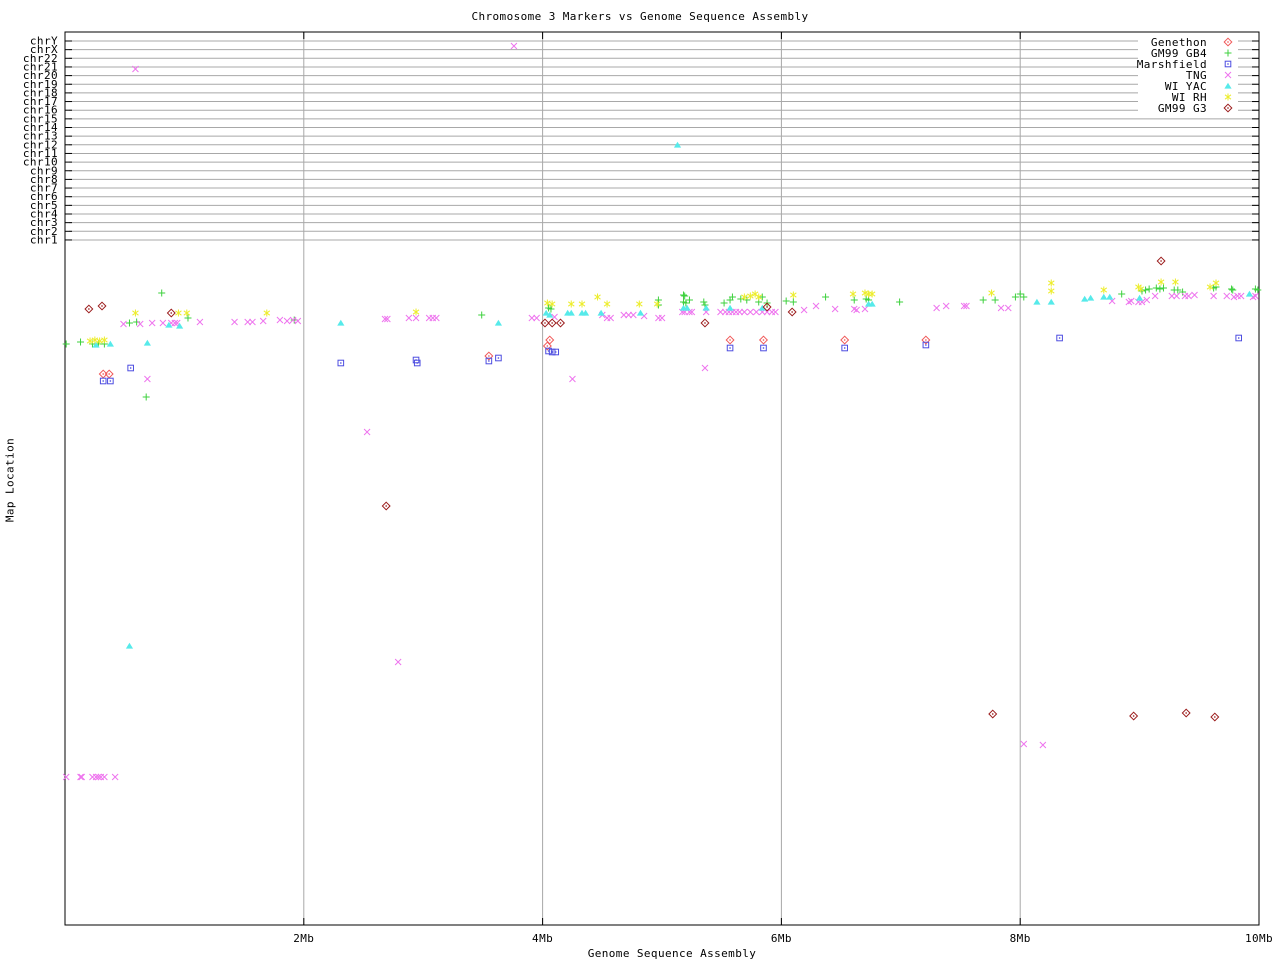 This screenshot has width=1280, height=960. What do you see at coordinates (1182, 108) in the screenshot?
I see `legend-label: GM99 G3` at bounding box center [1182, 108].